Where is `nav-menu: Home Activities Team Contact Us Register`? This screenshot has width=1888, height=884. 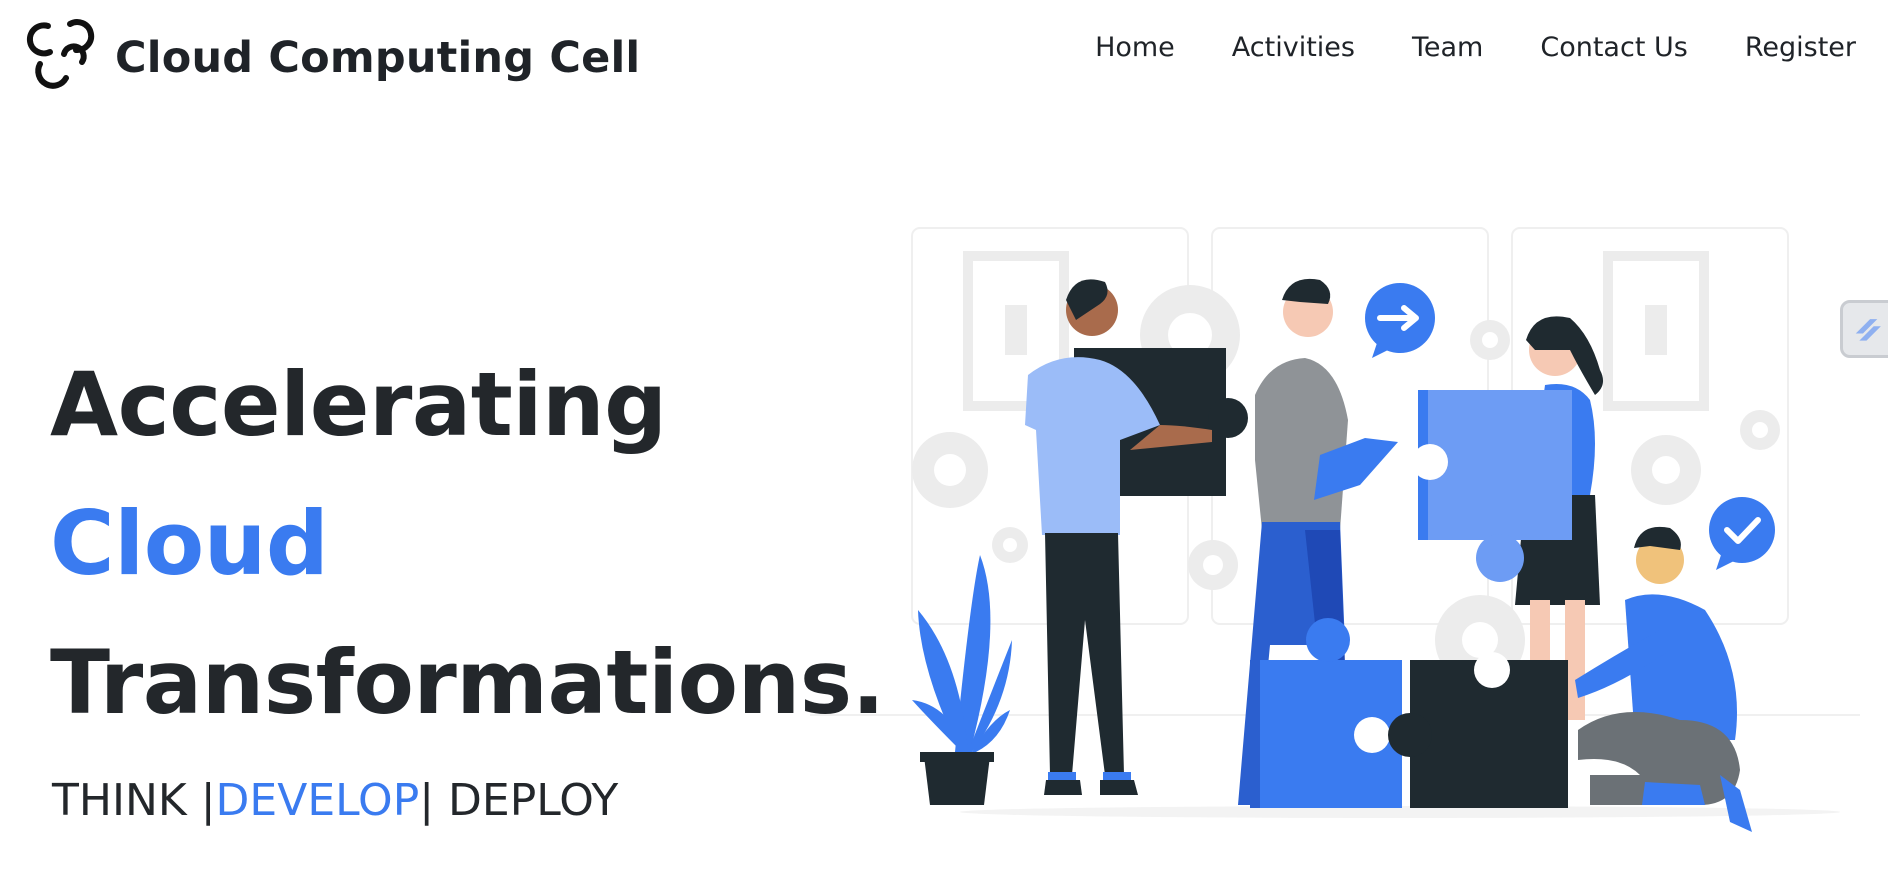
nav-menu: Home Activities Team Contact Us Register is located at coordinates (1447, 48).